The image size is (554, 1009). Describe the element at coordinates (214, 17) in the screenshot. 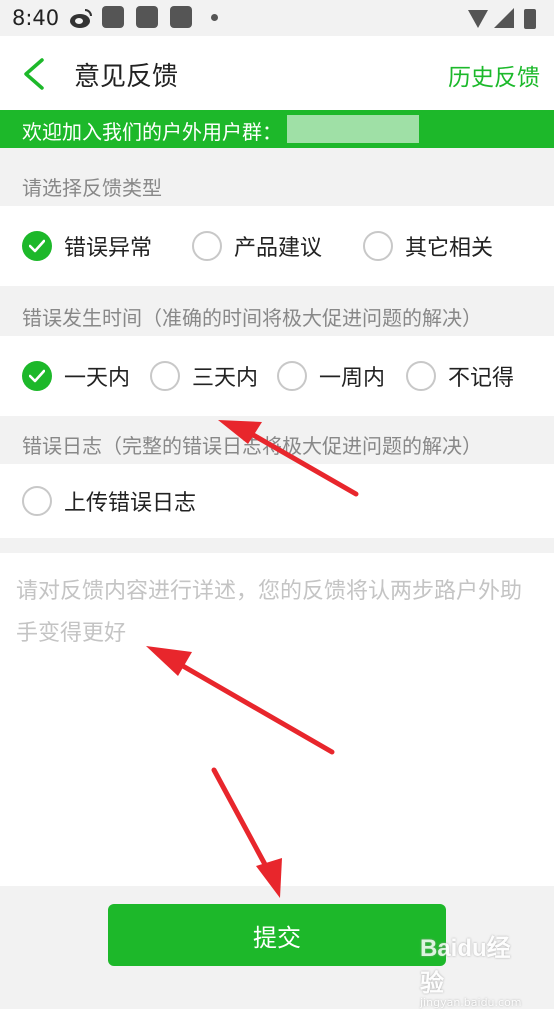

I see `more-notifications-icon` at that location.